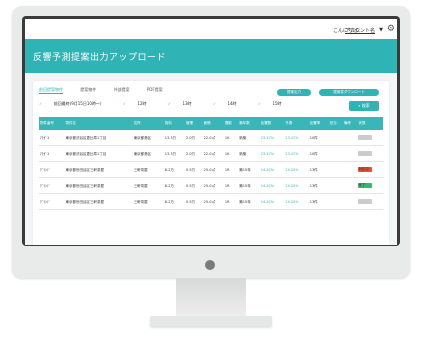 This screenshot has width=422, height=341. I want to click on table-cell: 東京都世田谷区三軒茶屋, so click(98, 185).